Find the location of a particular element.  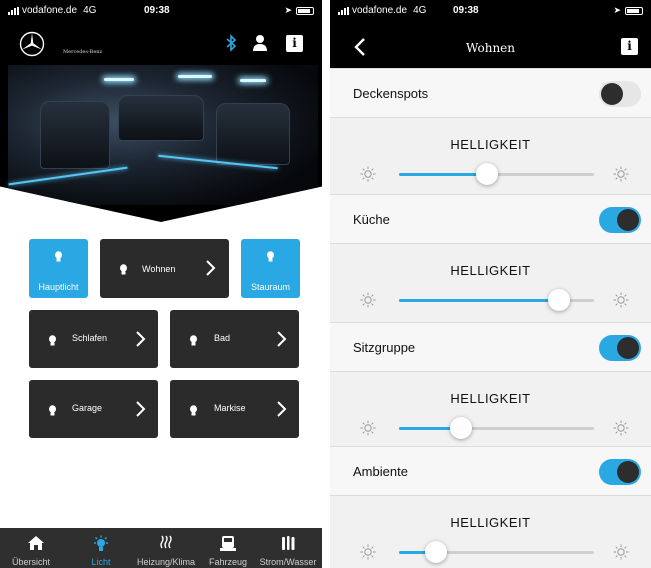

tile-label: Stauraum is located at coordinates (270, 287).